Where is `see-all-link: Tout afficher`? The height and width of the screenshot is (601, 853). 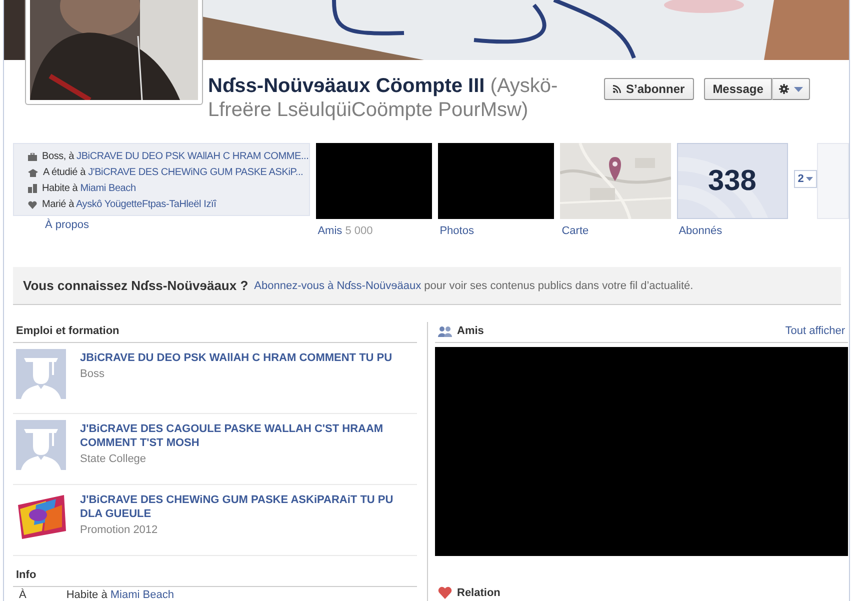 see-all-link: Tout afficher is located at coordinates (815, 331).